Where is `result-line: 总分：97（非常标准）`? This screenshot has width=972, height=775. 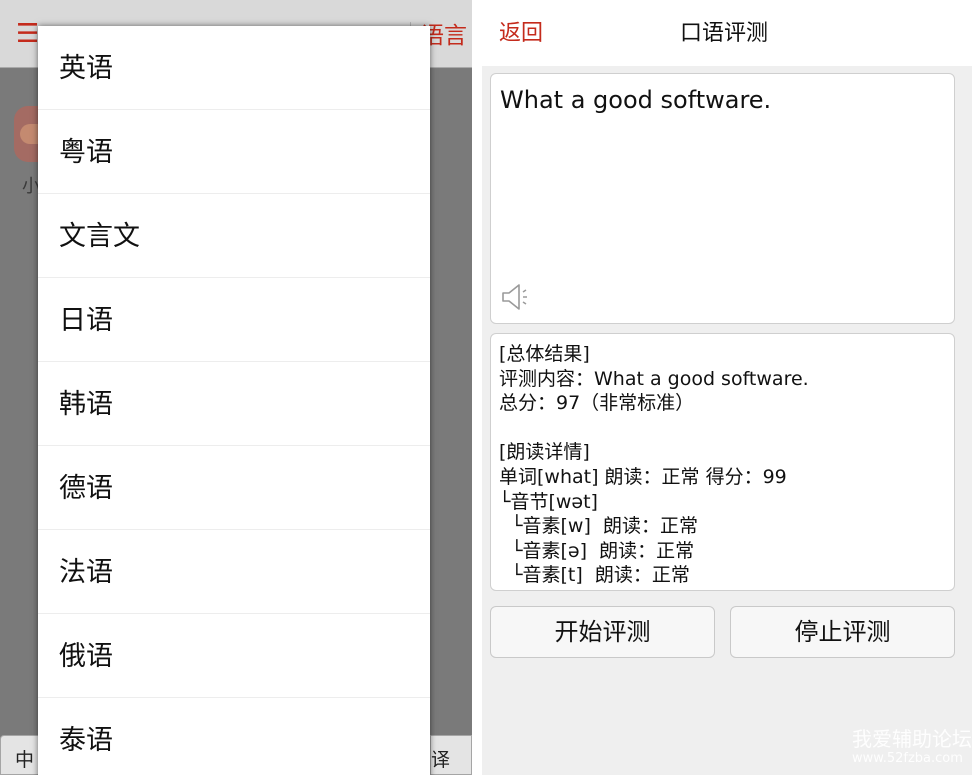
result-line: 总分：97（非常标准） is located at coordinates (597, 403).